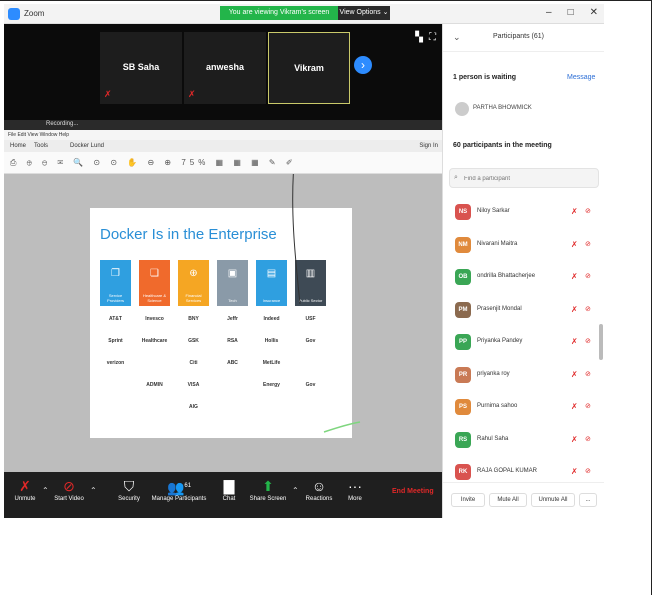  Describe the element at coordinates (523, 407) in the screenshot. I see `participant-row: PS Purnima sahoo ✗ ⊘` at that location.